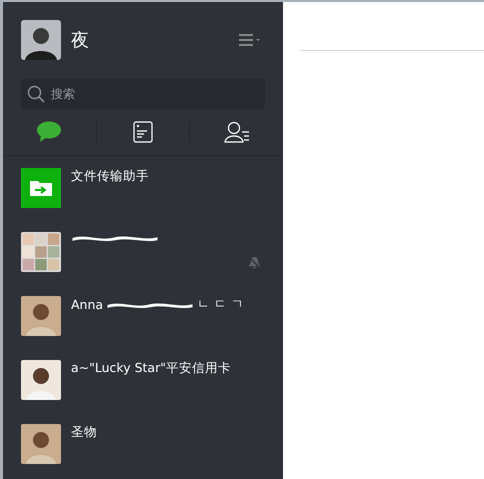 This screenshot has height=479, width=484. I want to click on chat-name: a~"Lucky Star"平安信用卡, so click(151, 368).